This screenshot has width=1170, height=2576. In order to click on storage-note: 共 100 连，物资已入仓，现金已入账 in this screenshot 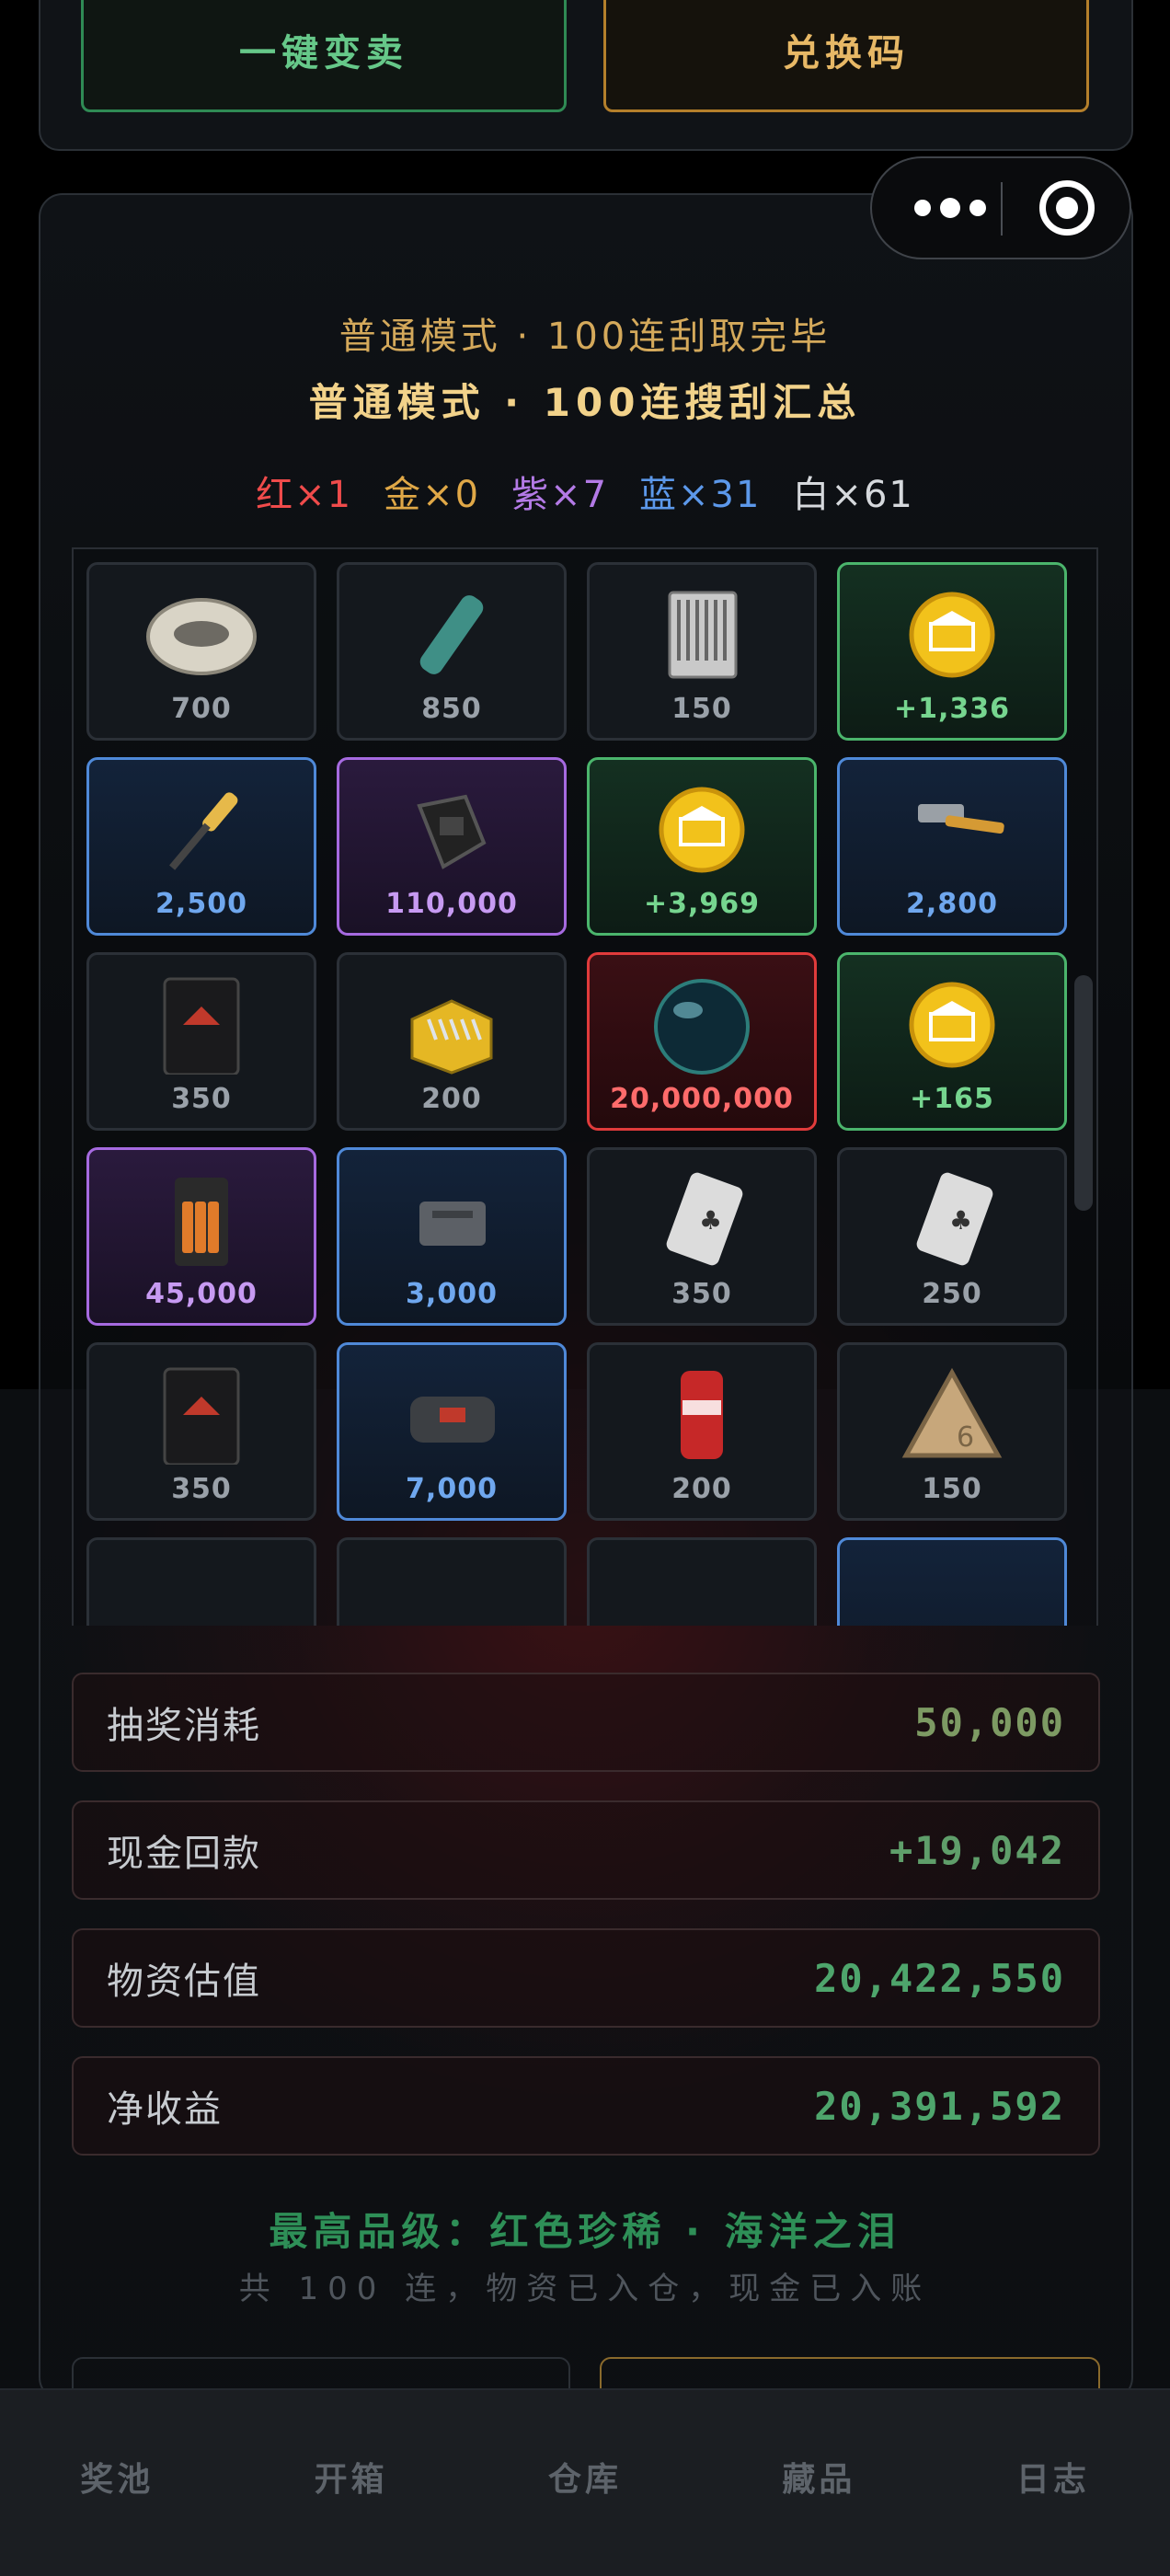, I will do `click(585, 2289)`.